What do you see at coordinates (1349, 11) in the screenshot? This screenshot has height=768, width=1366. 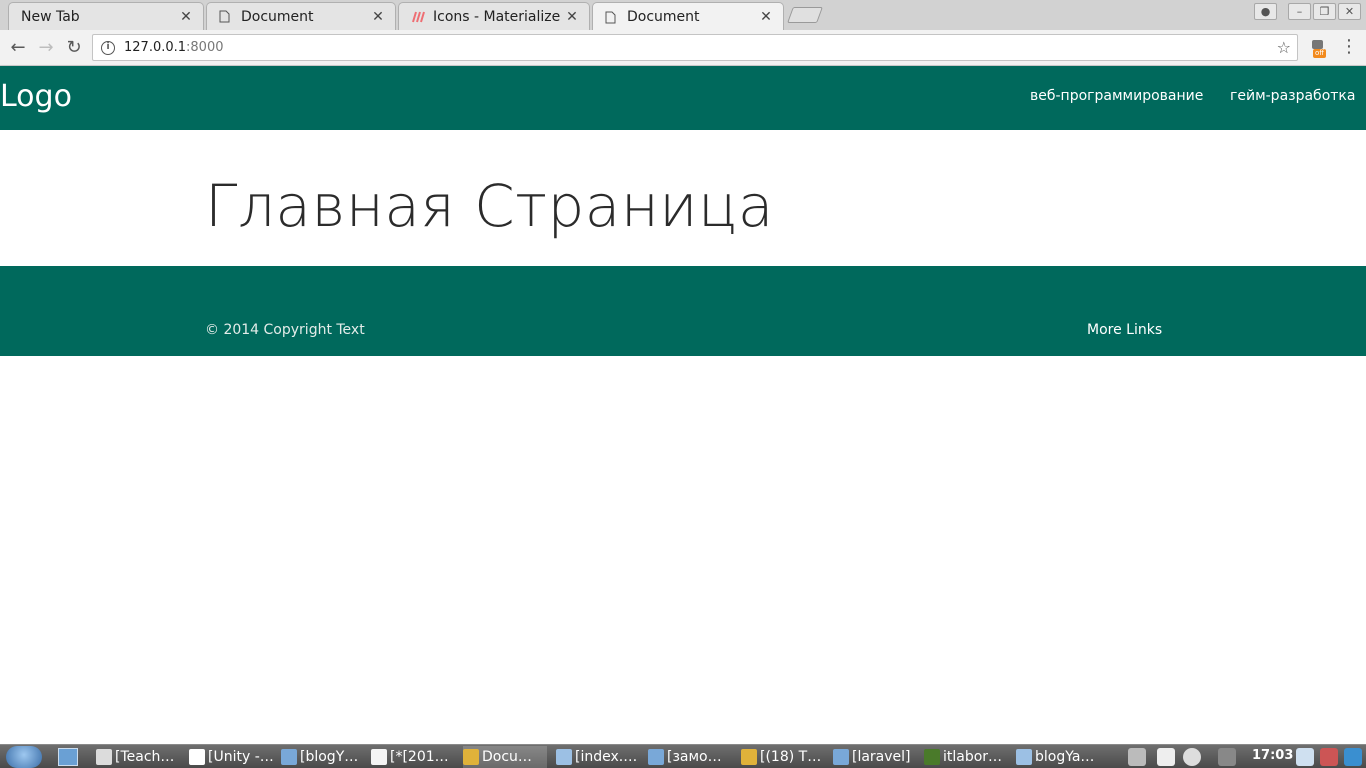 I see `close-window-button: ✕` at bounding box center [1349, 11].